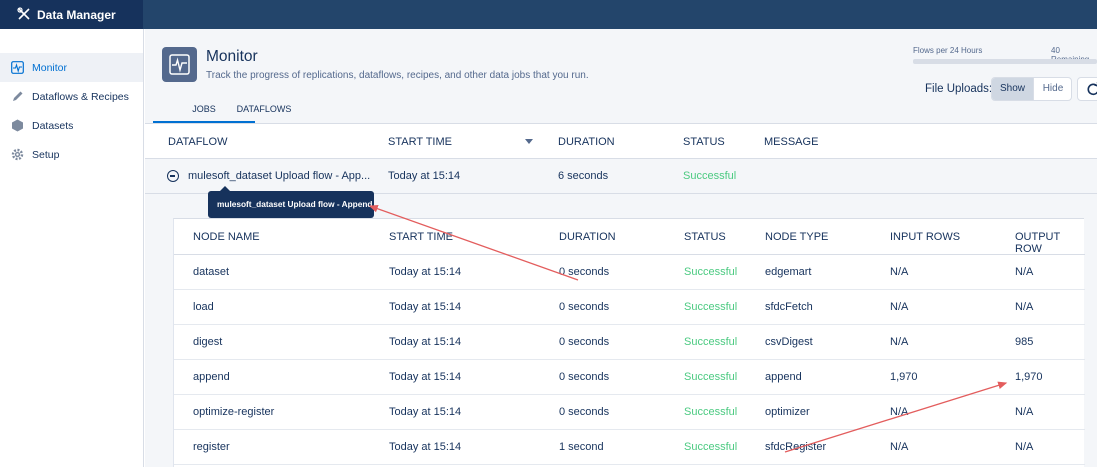 The height and width of the screenshot is (467, 1097). I want to click on sidebar-item-label: Datasets, so click(53, 126).